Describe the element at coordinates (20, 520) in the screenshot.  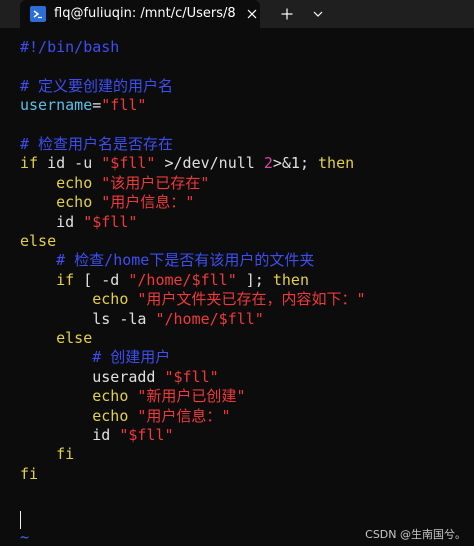
I see `text-cursor` at that location.